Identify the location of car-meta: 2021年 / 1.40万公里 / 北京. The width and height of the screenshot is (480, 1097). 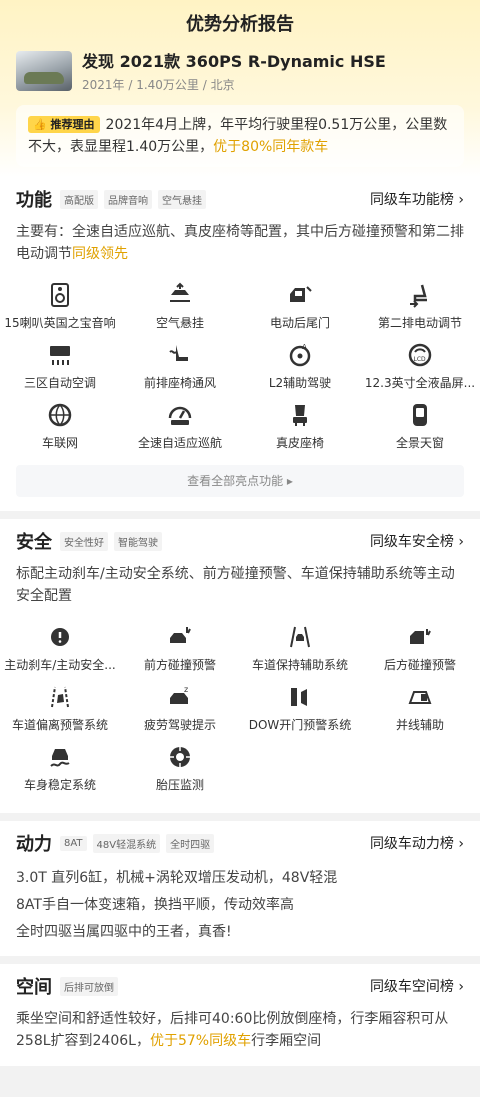
(158, 85).